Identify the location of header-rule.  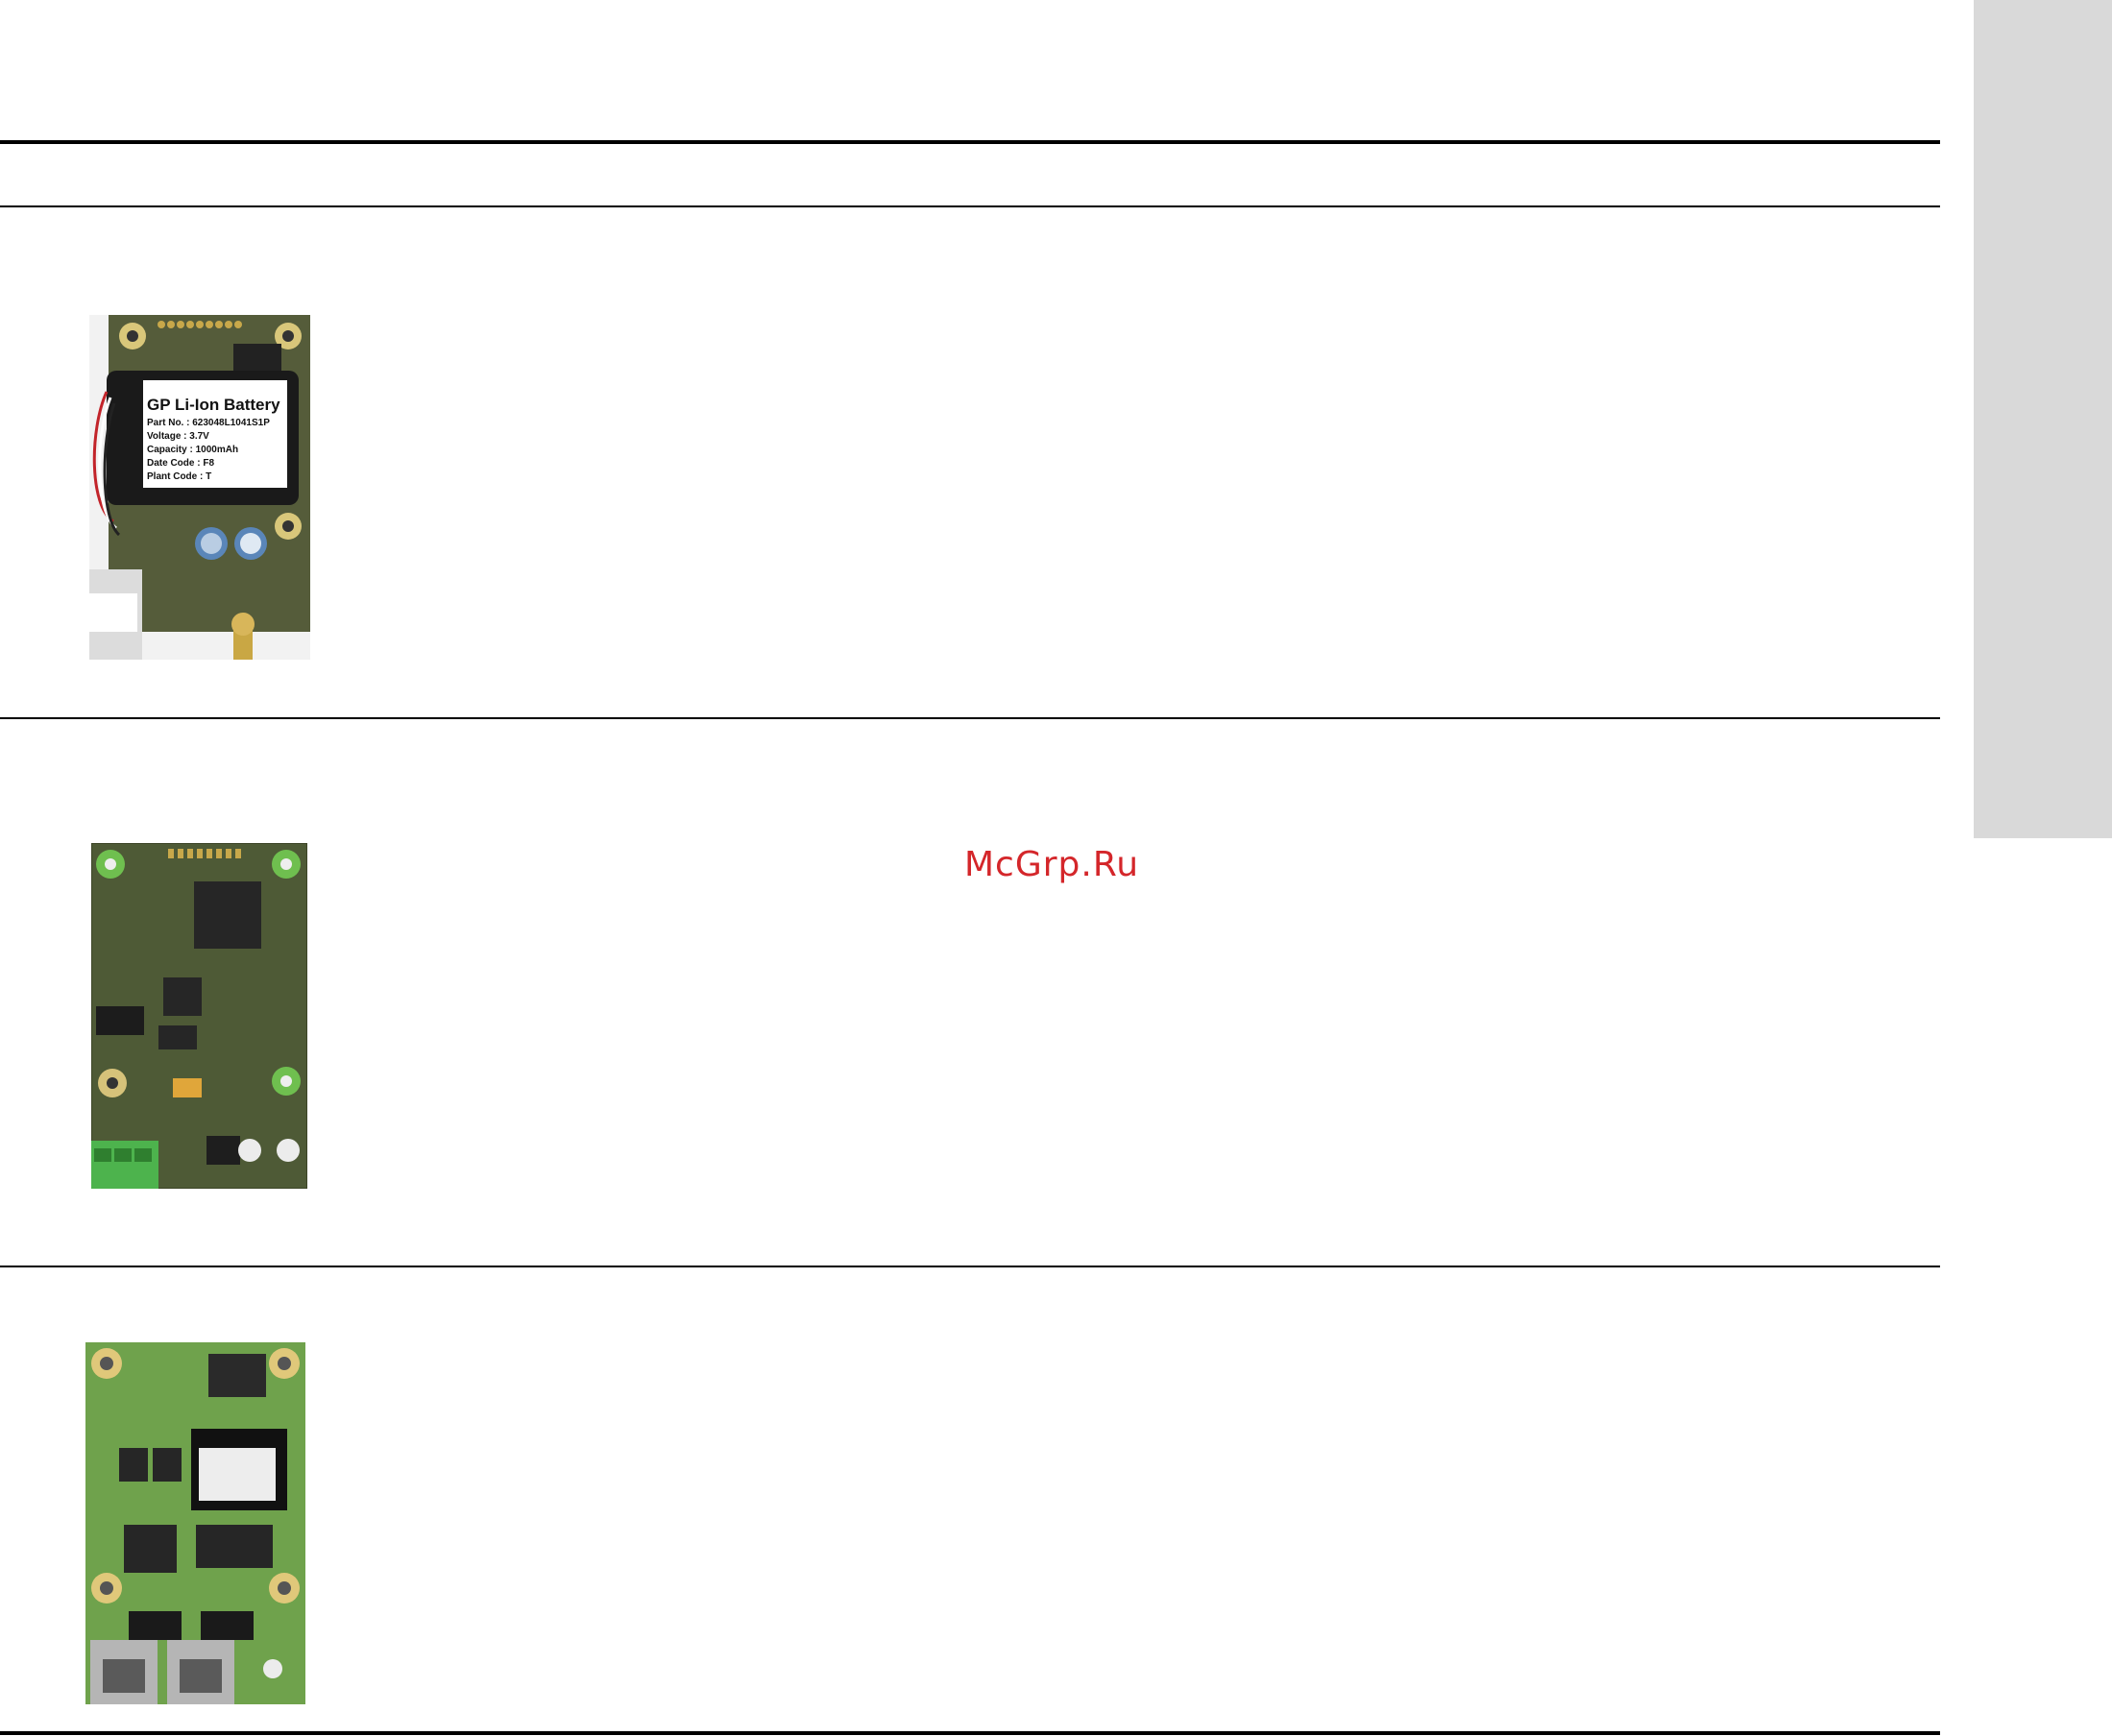
(970, 142).